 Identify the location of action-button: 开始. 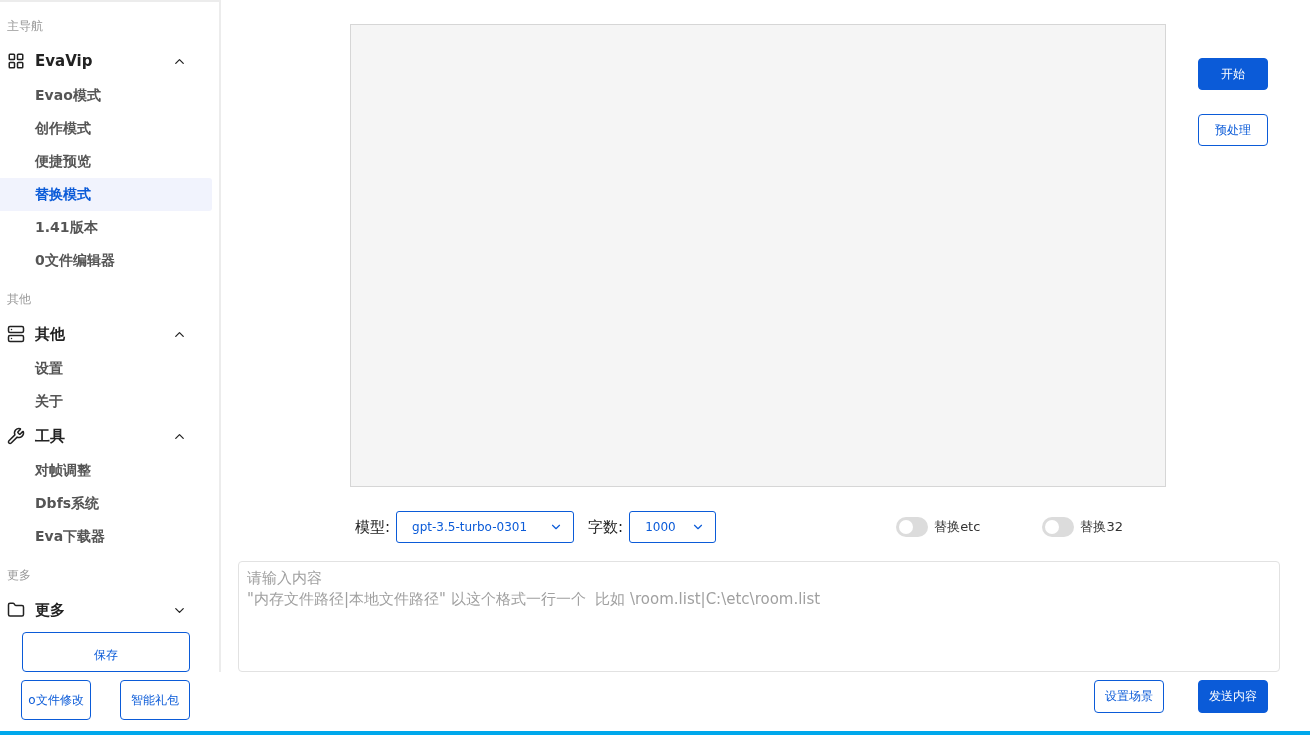
(1233, 74).